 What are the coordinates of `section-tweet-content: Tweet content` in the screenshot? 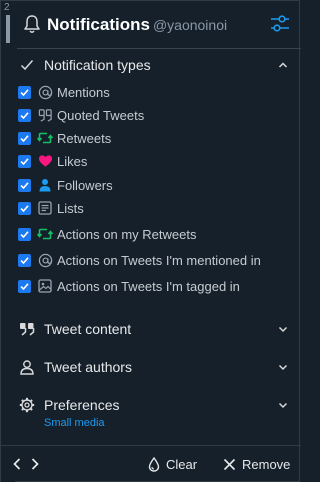 It's located at (155, 329).